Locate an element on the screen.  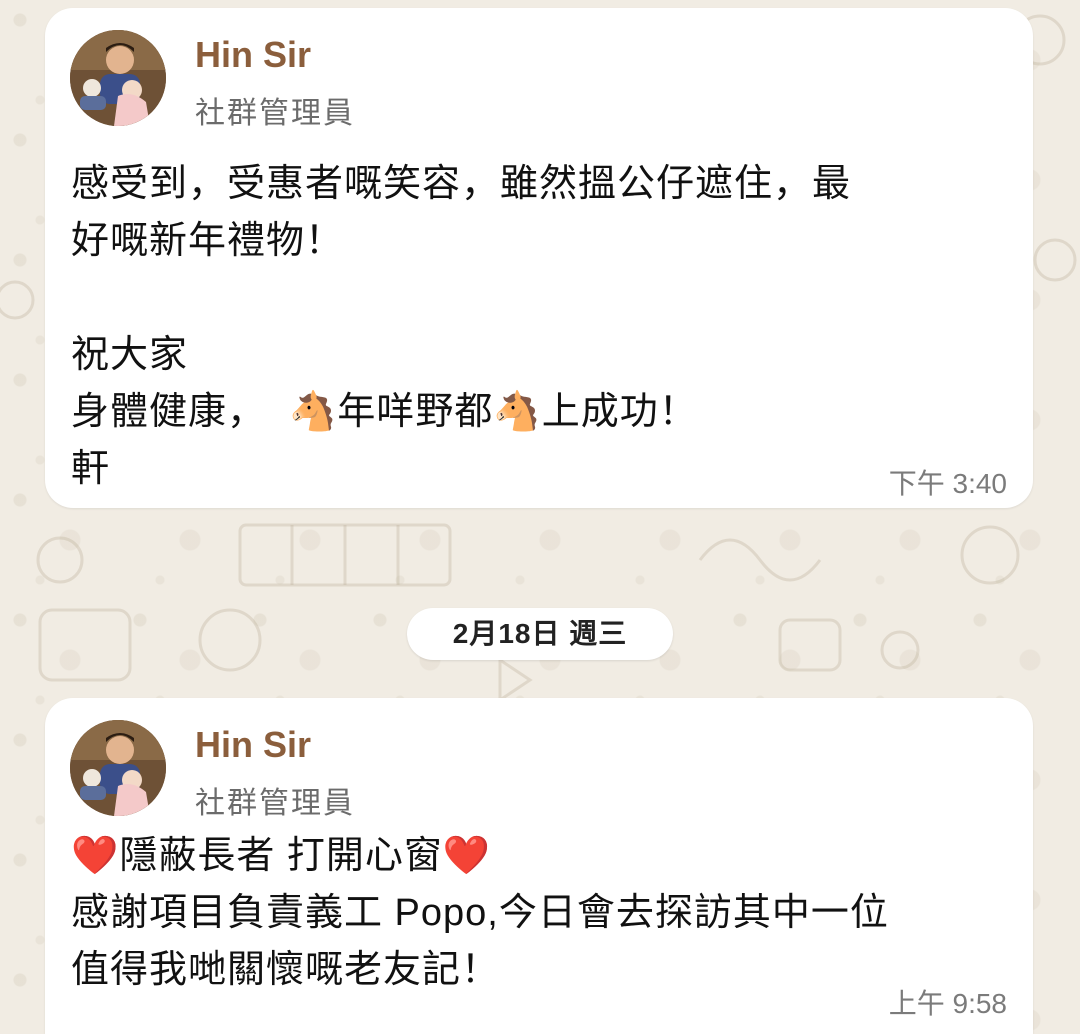
message-timestamp: 上午 9:58 is located at coordinates (947, 1003).